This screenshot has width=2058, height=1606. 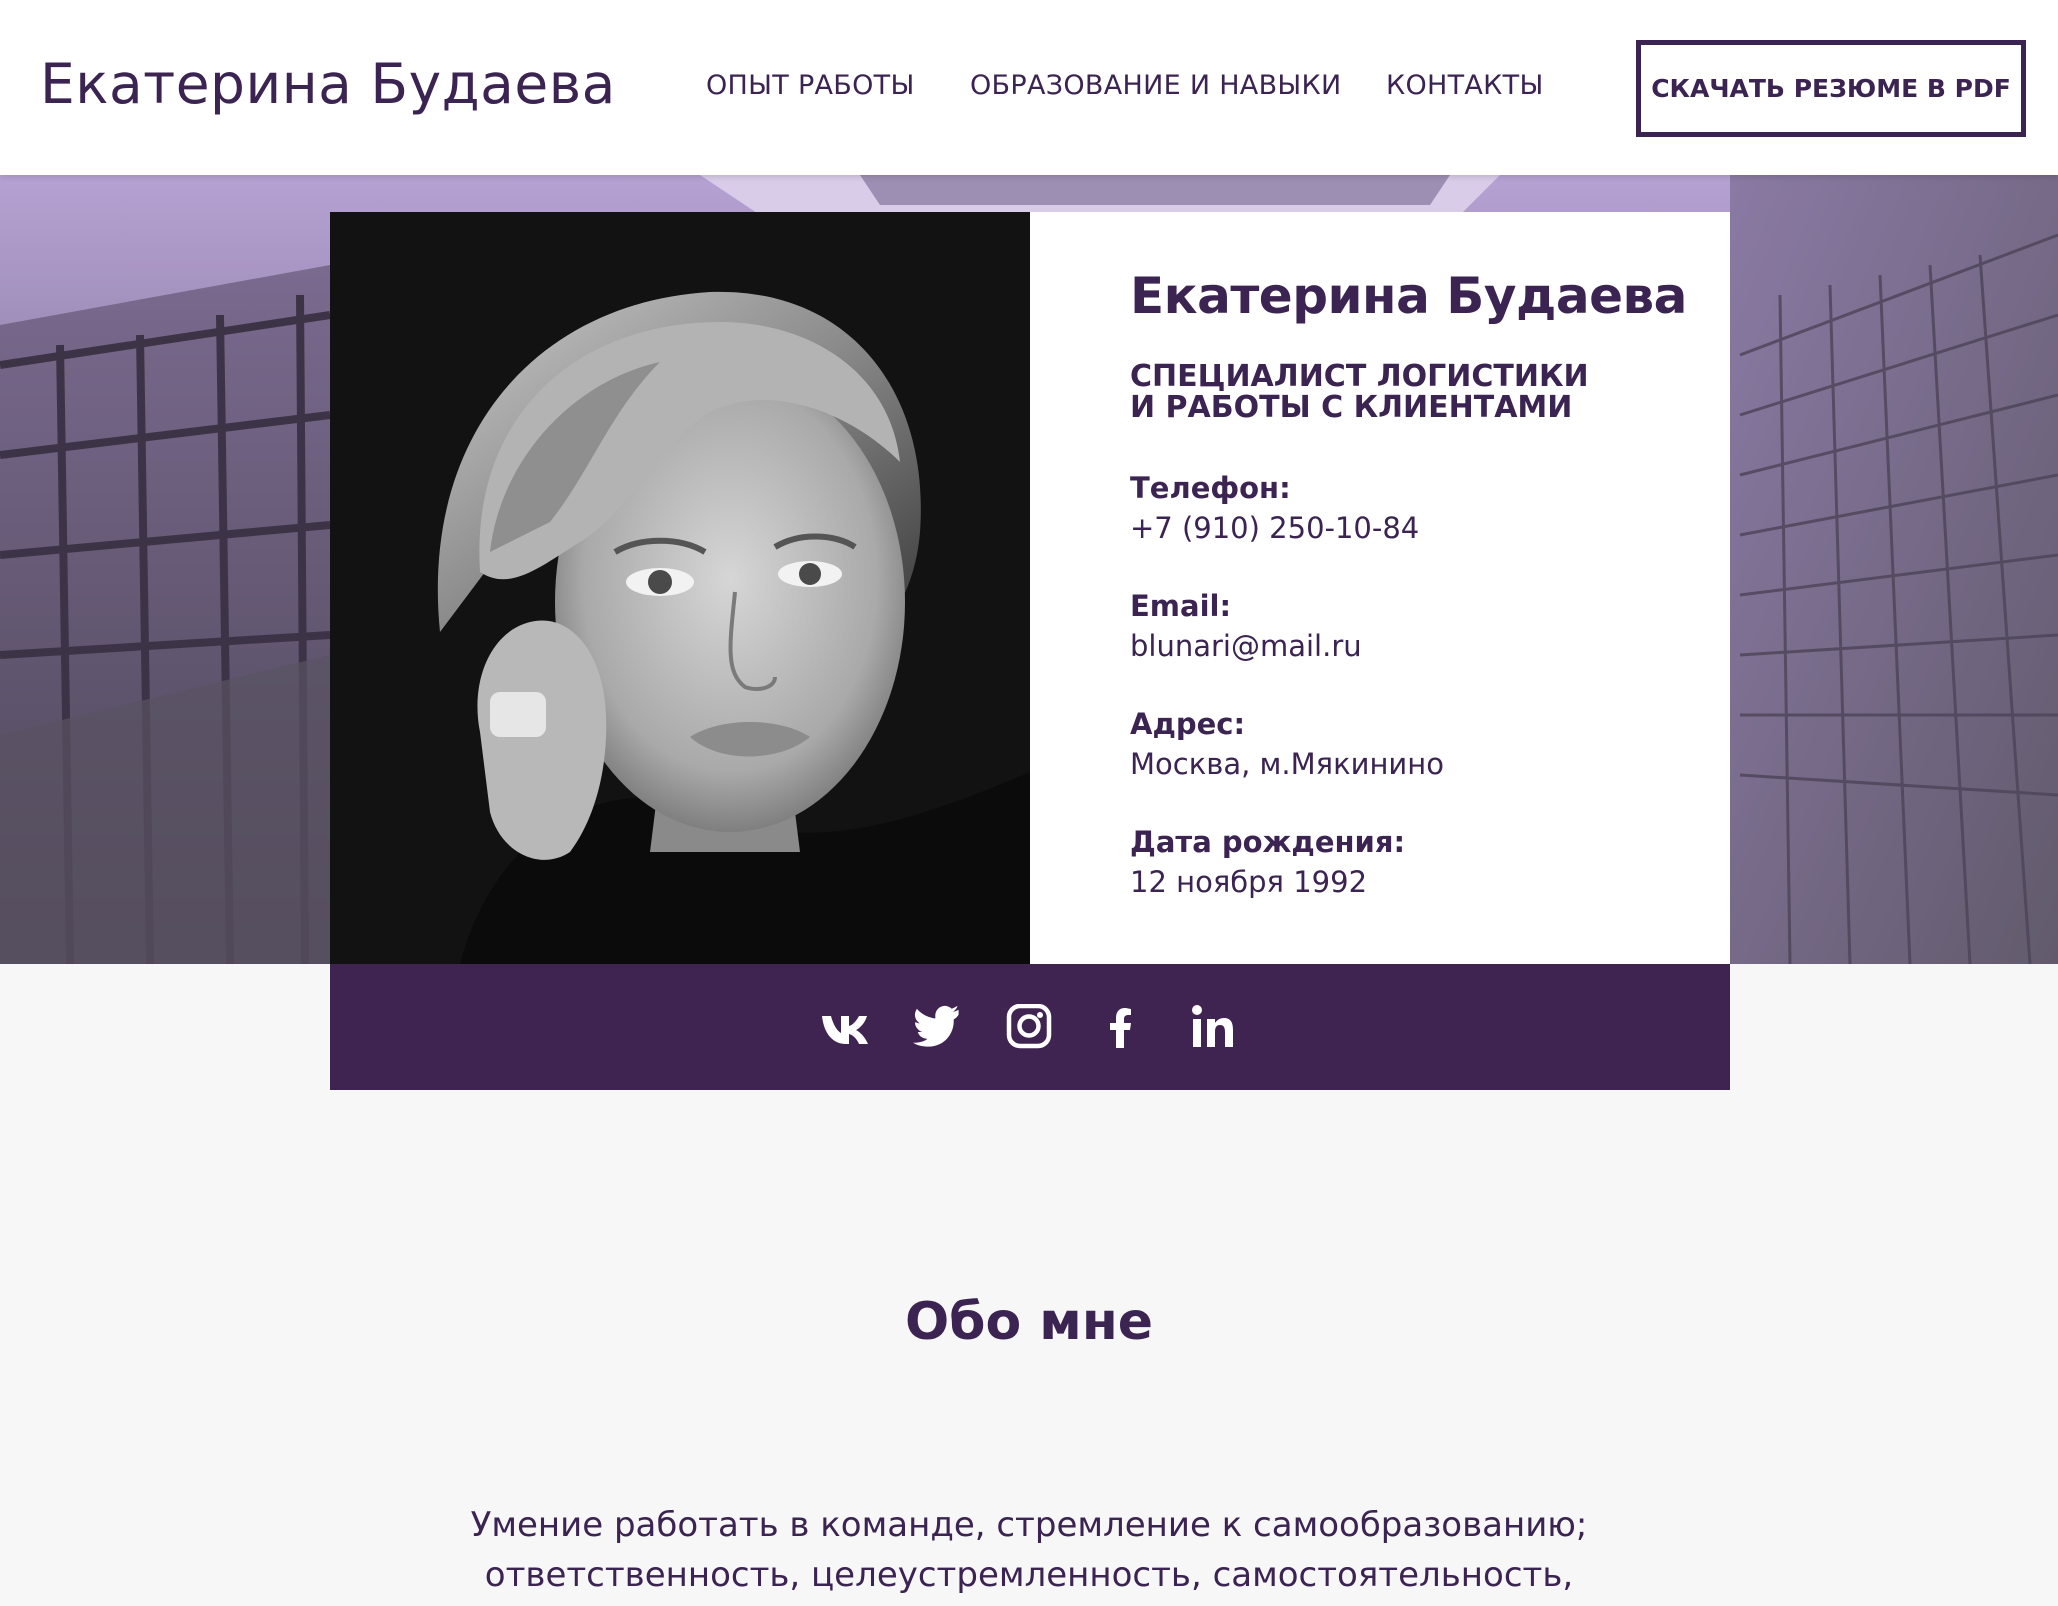 What do you see at coordinates (810, 85) in the screenshot?
I see `nav-work-experience: ОПЫТ РАБОТЫ` at bounding box center [810, 85].